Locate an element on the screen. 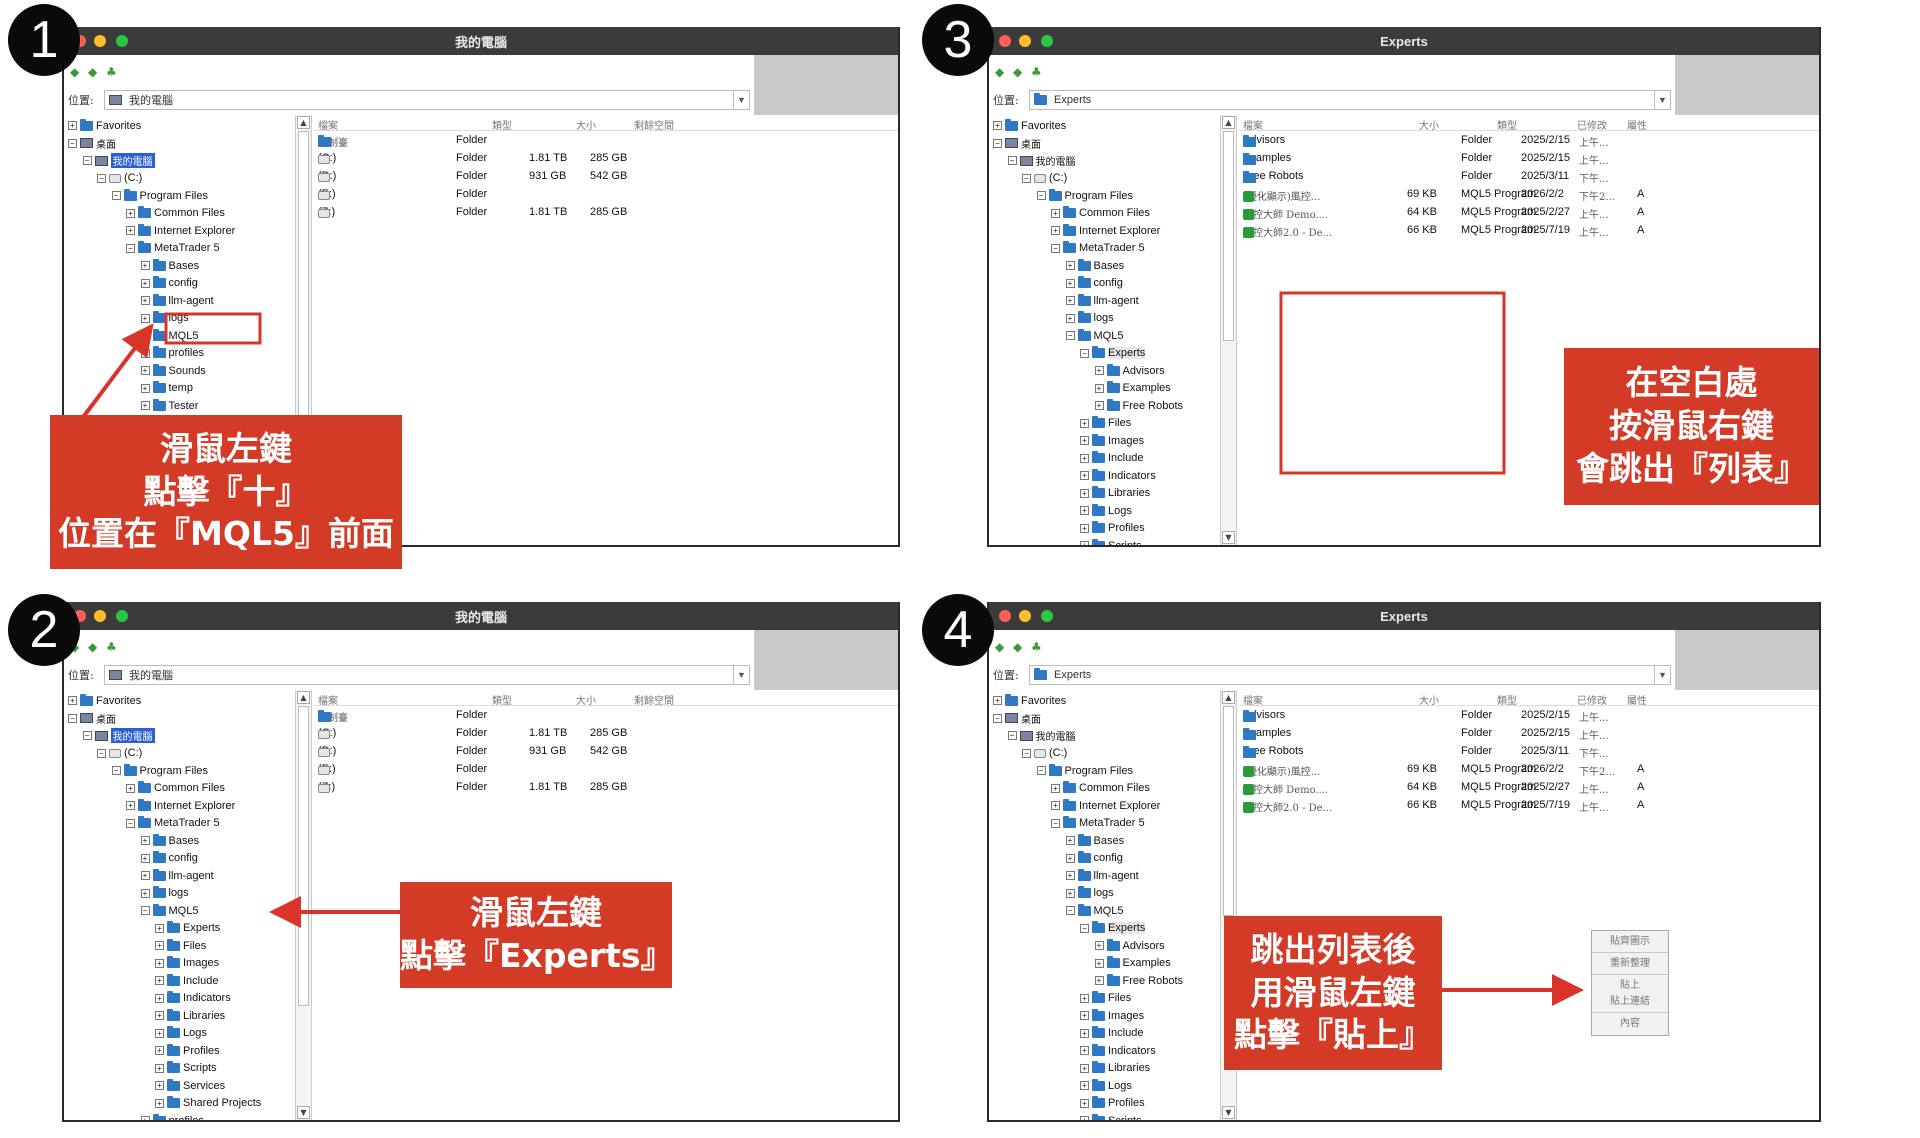 The height and width of the screenshot is (1138, 1920). tree-item: + Bases is located at coordinates (1104, 266).